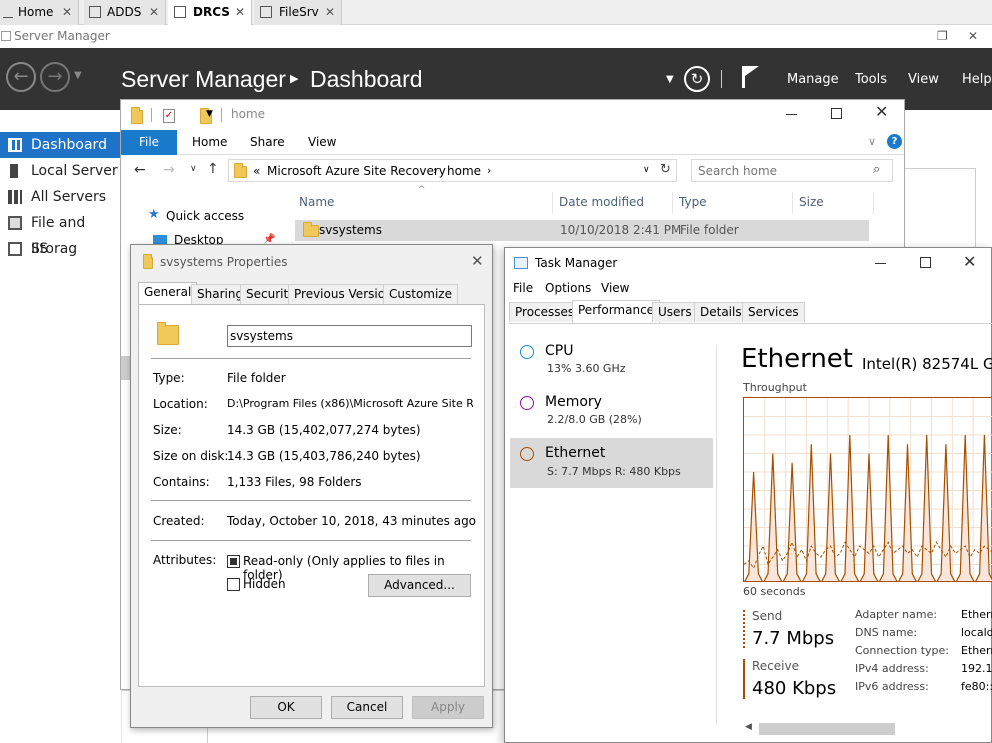 The width and height of the screenshot is (992, 743). I want to click on table-row: svsystems 10/10/2018 2:41 PM File folder, so click(582, 230).